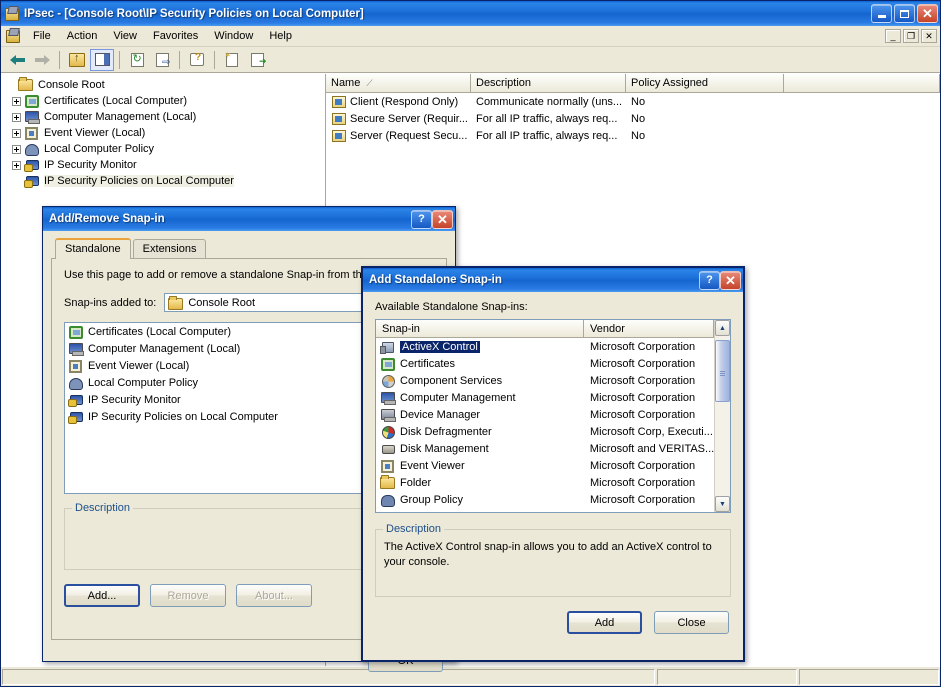  Describe the element at coordinates (162, 60) in the screenshot. I see `export-list-button` at that location.